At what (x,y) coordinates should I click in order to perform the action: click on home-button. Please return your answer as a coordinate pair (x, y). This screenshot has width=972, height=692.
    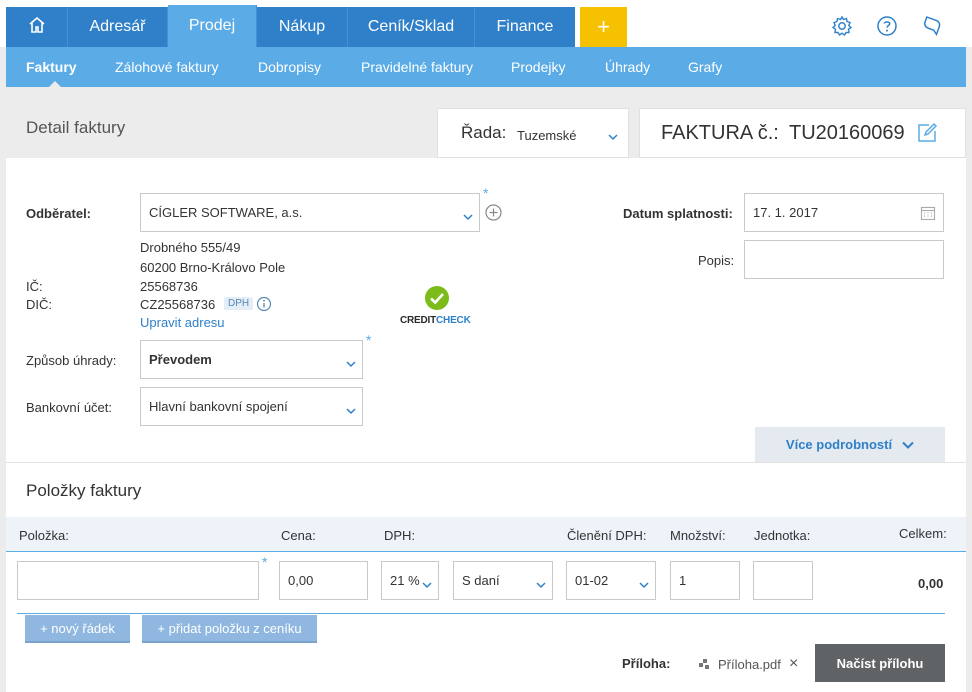
    Looking at the image, I should click on (37, 27).